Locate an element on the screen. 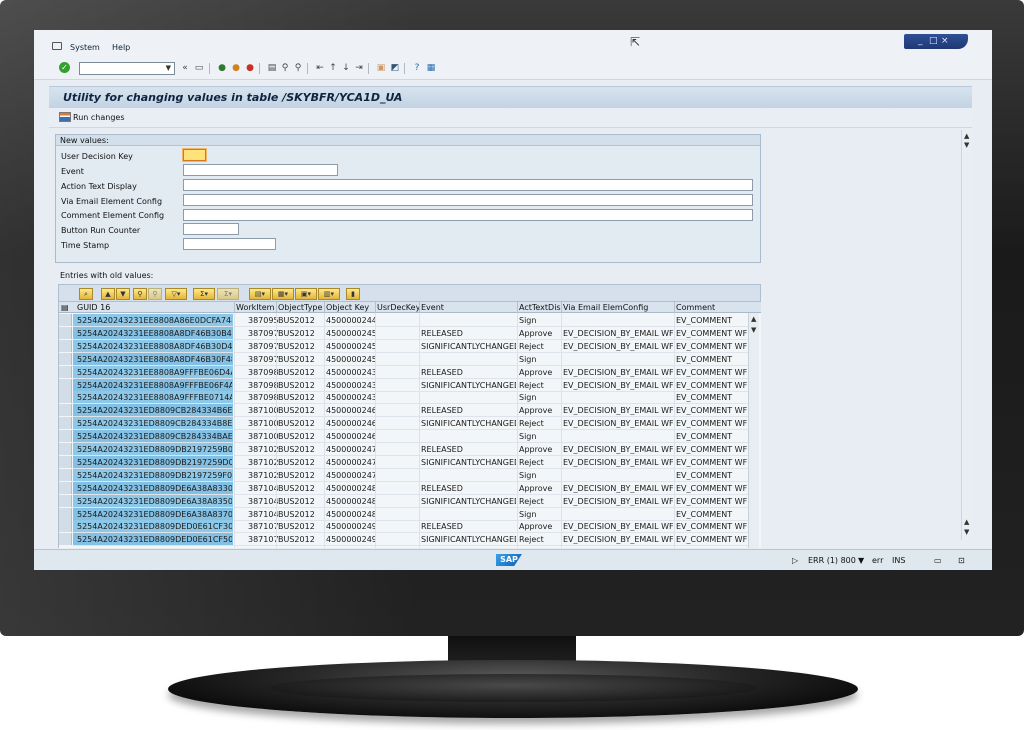  exit-icon: ● is located at coordinates (236, 68).